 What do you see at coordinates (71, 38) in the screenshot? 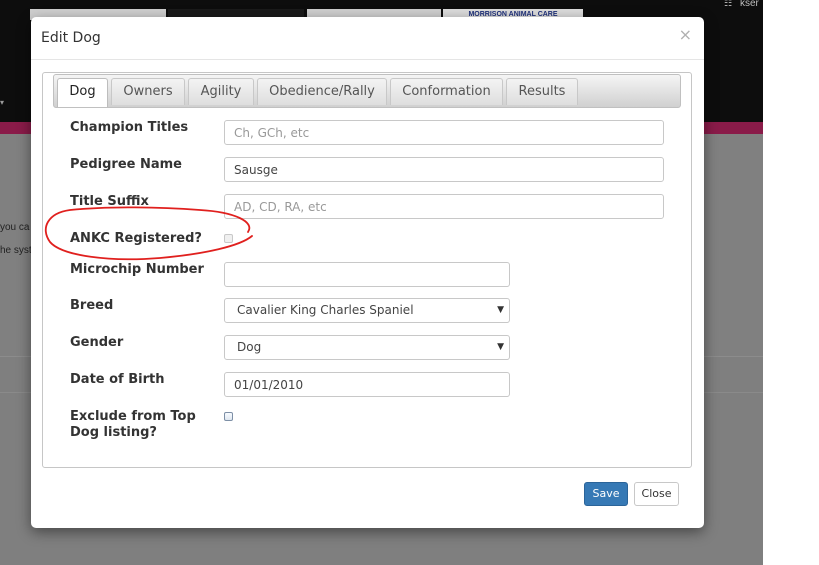
I see `modal-title: Edit Dog` at bounding box center [71, 38].